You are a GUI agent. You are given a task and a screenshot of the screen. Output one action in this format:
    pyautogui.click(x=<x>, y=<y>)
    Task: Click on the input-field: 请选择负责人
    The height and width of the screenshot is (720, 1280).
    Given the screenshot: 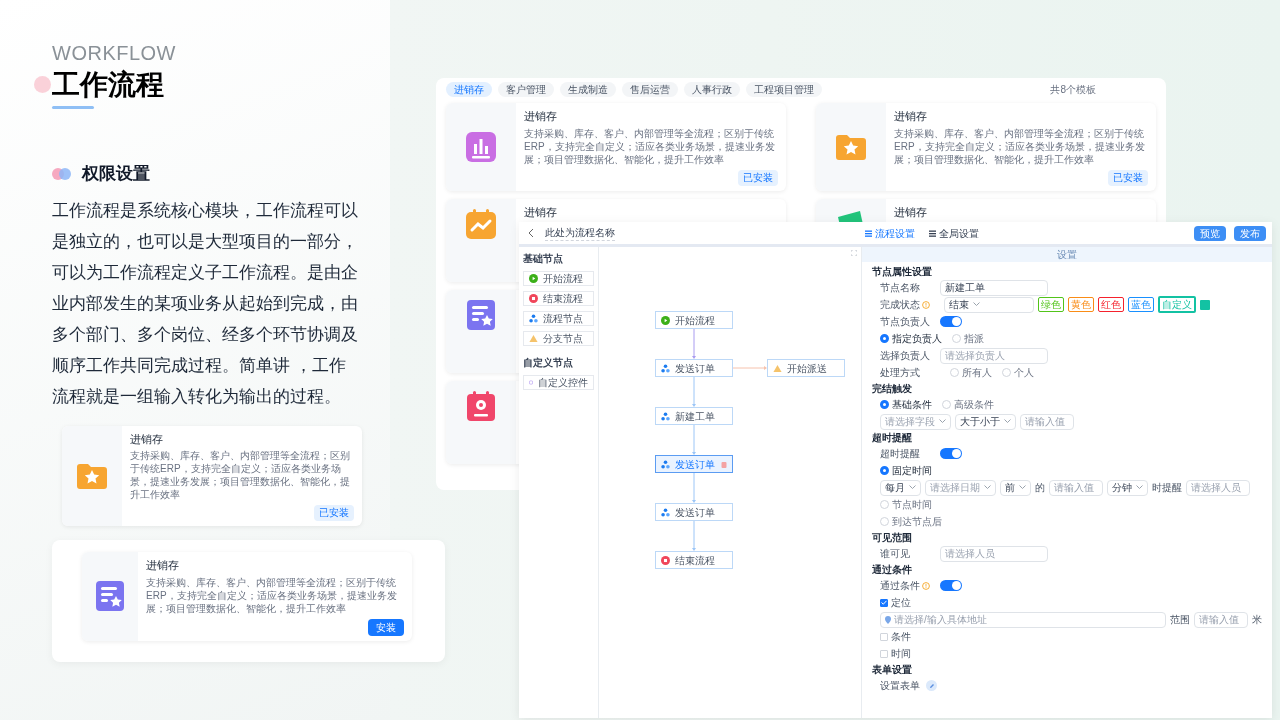 What is the action you would take?
    pyautogui.click(x=994, y=355)
    